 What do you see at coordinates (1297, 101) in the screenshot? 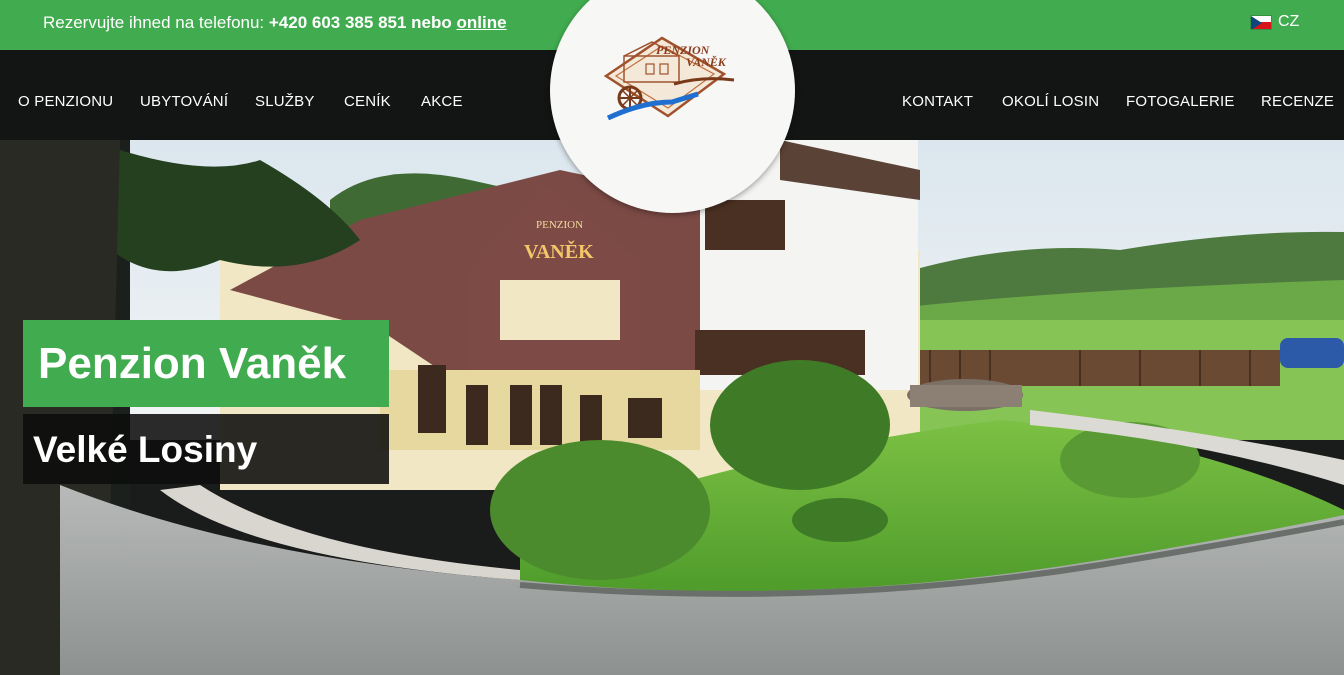
I see `nav-item-recenze: RECENZE` at bounding box center [1297, 101].